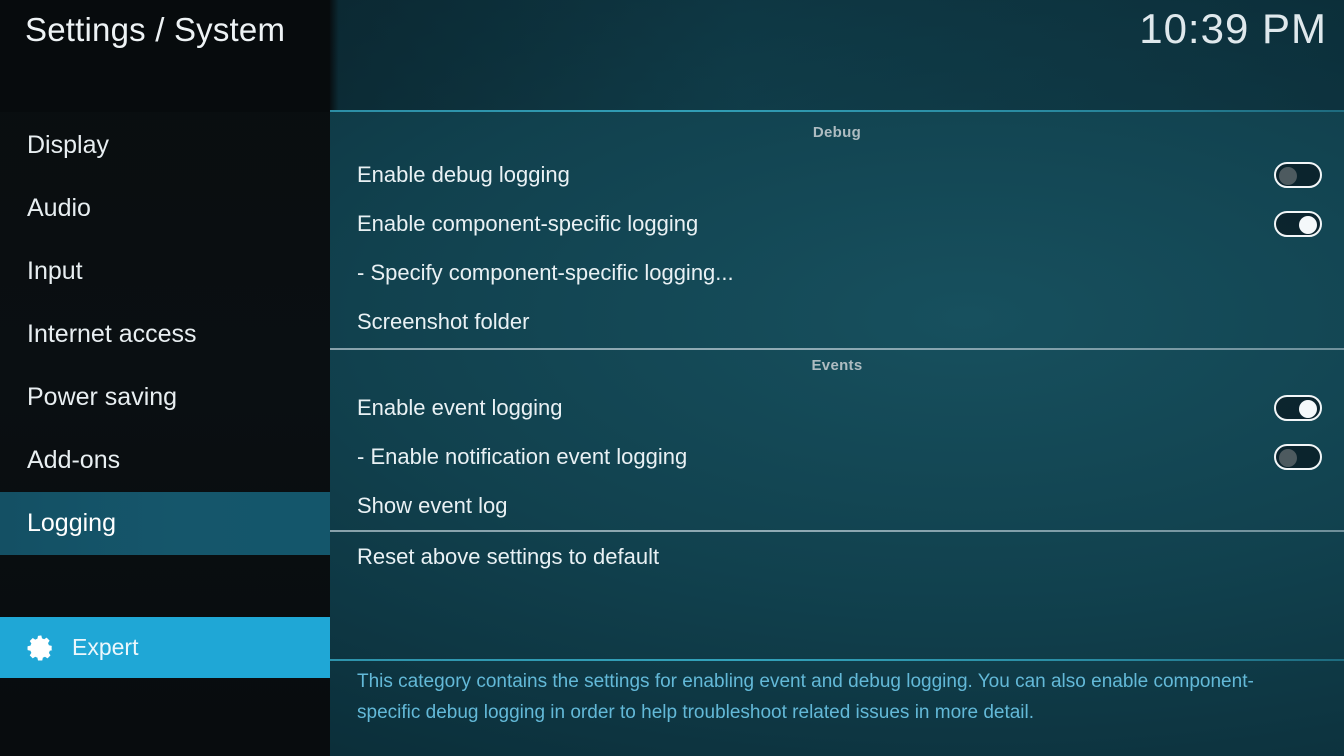  What do you see at coordinates (837, 408) in the screenshot?
I see `setting-row-enable-event-logging: Enable event logging` at bounding box center [837, 408].